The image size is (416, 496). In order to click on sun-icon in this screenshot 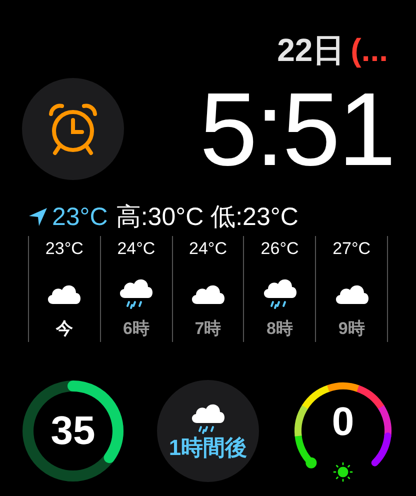, I will do `click(343, 472)`.